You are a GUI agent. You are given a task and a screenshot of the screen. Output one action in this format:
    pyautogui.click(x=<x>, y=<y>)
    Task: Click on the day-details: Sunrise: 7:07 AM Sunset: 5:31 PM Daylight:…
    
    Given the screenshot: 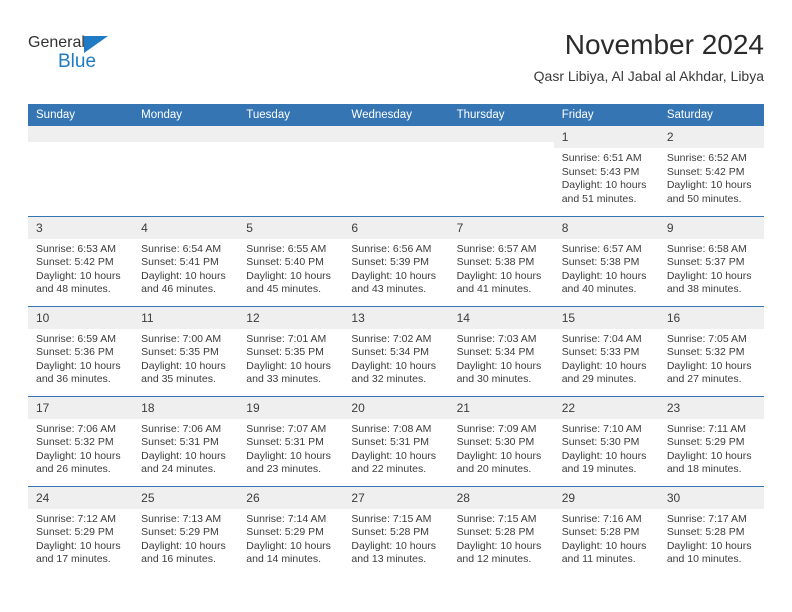 What is the action you would take?
    pyautogui.click(x=290, y=448)
    